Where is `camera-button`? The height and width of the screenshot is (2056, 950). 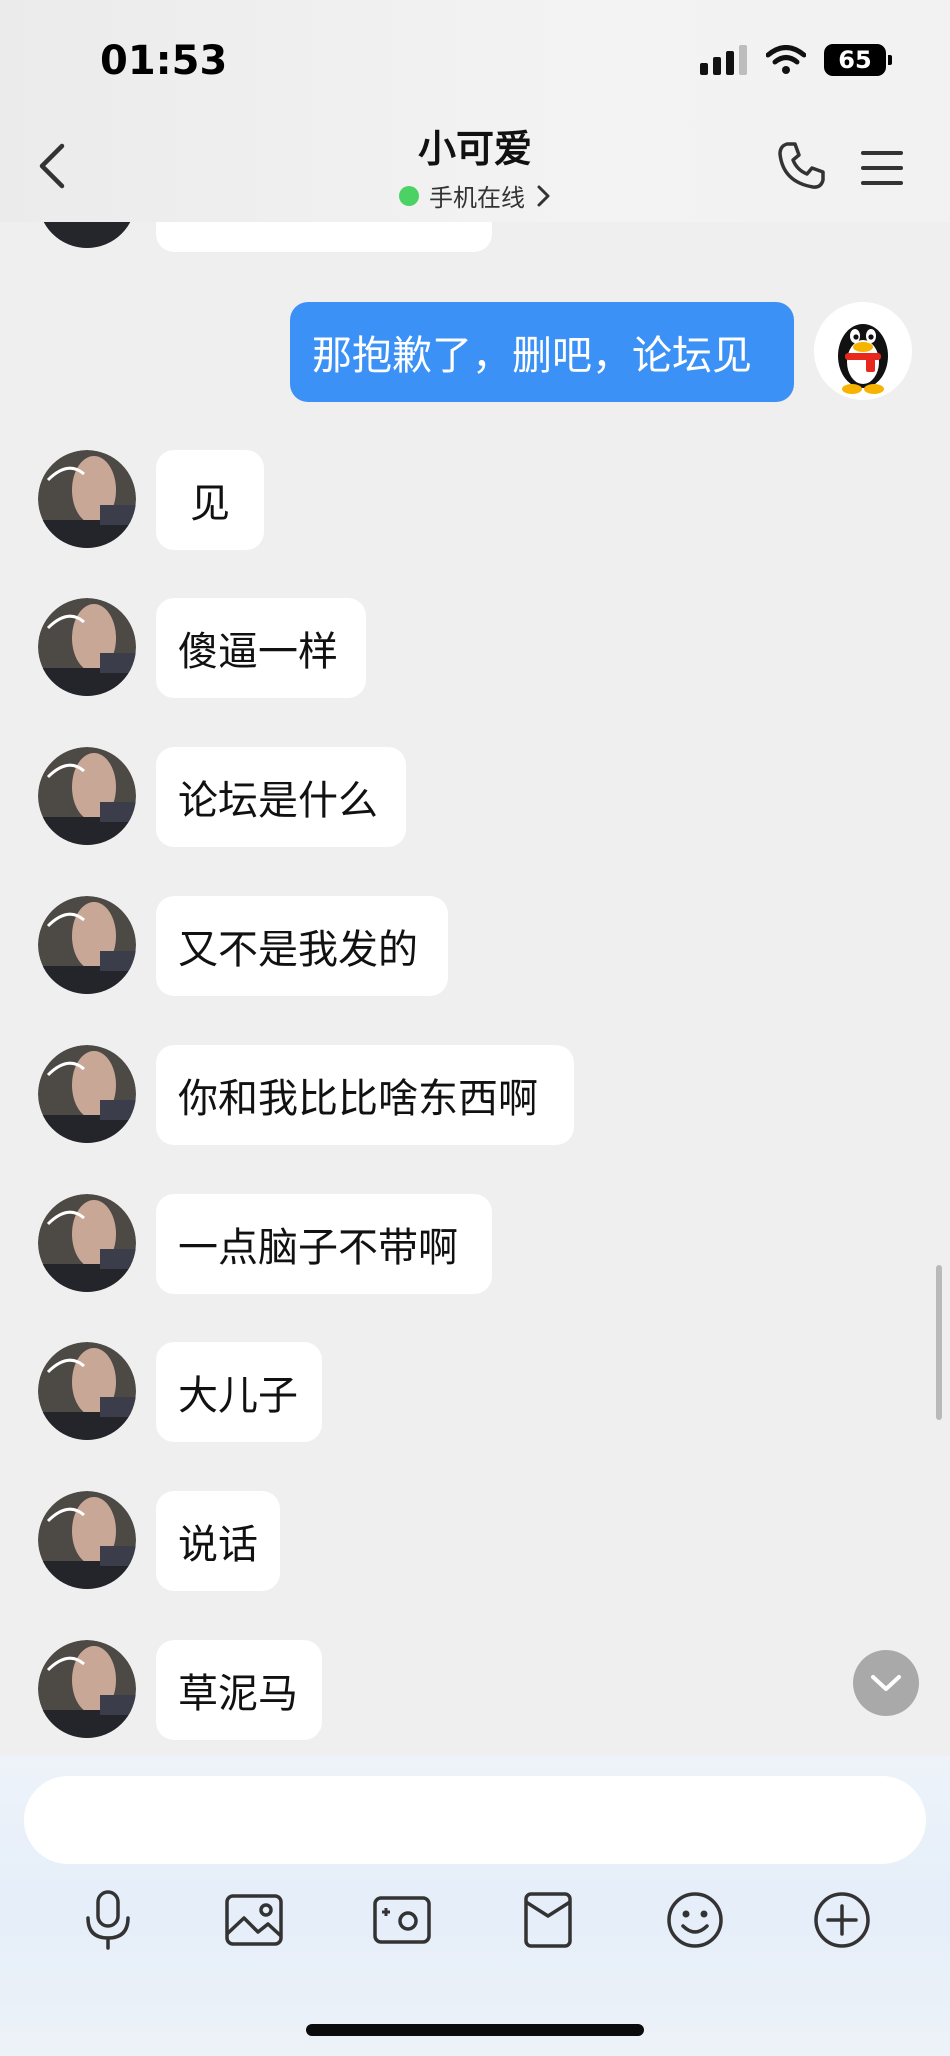 camera-button is located at coordinates (402, 1920).